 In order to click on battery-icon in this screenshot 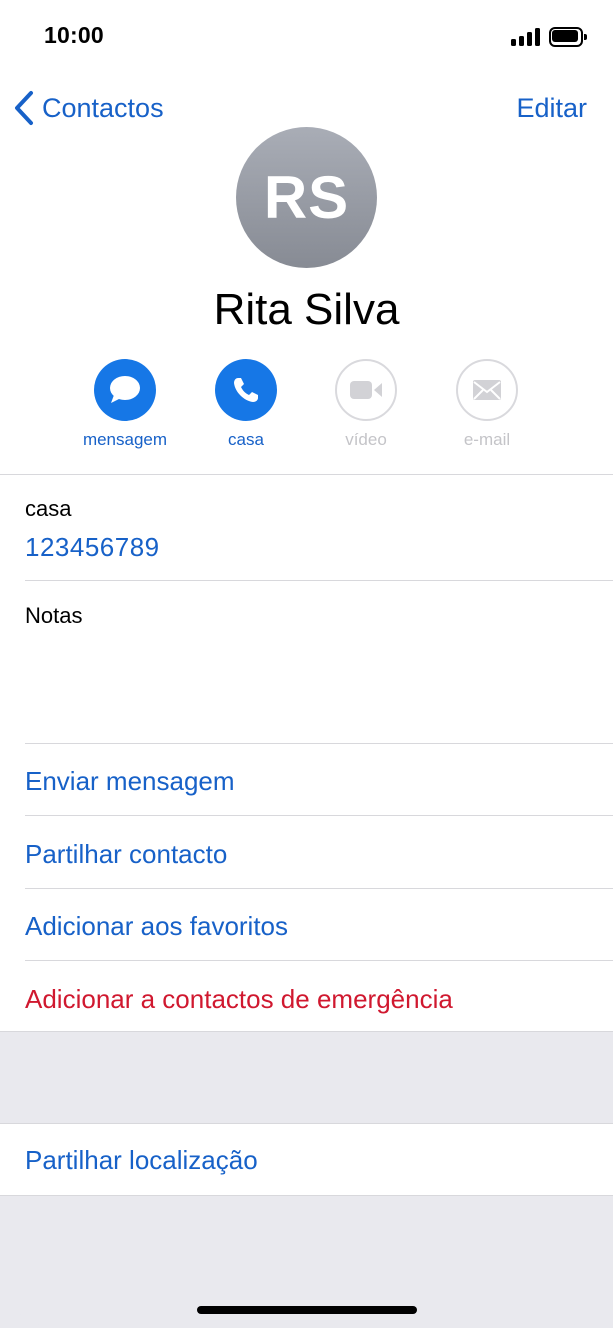, I will do `click(568, 37)`.